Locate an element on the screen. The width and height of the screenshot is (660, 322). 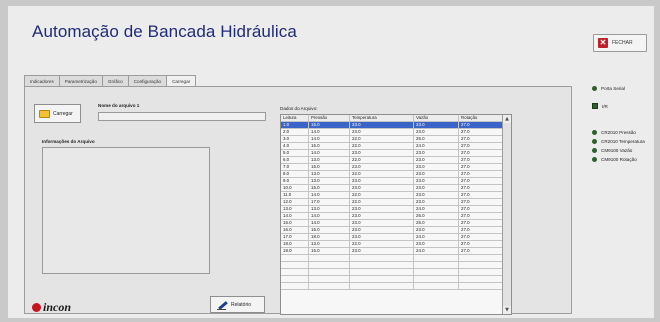
table-cell: 16.0 is located at coordinates (295, 230).